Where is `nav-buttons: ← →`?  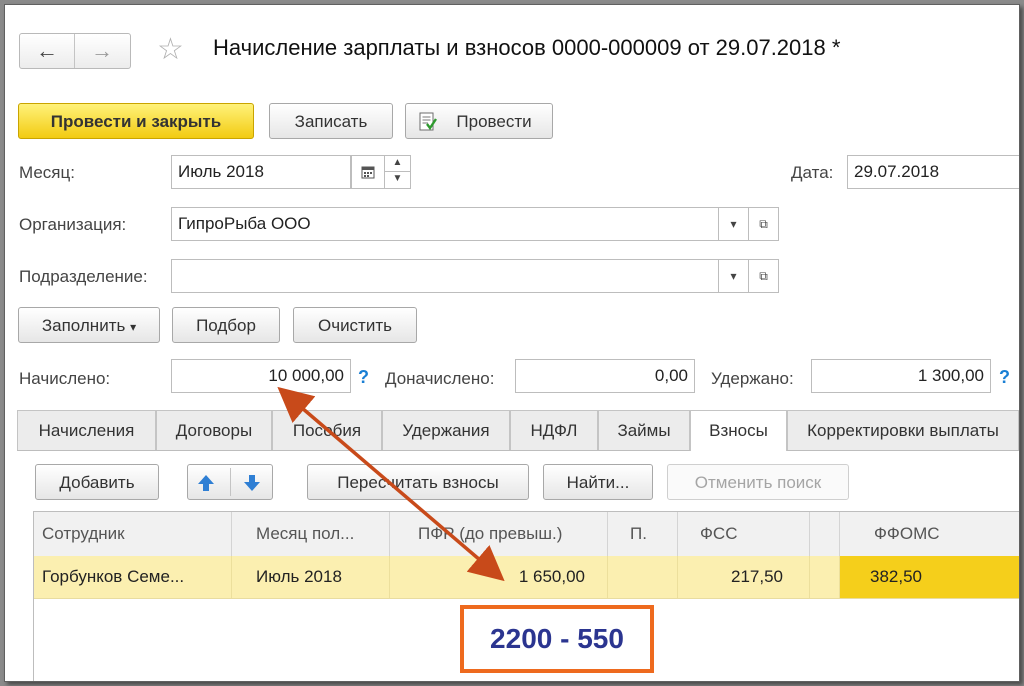 nav-buttons: ← → is located at coordinates (75, 51).